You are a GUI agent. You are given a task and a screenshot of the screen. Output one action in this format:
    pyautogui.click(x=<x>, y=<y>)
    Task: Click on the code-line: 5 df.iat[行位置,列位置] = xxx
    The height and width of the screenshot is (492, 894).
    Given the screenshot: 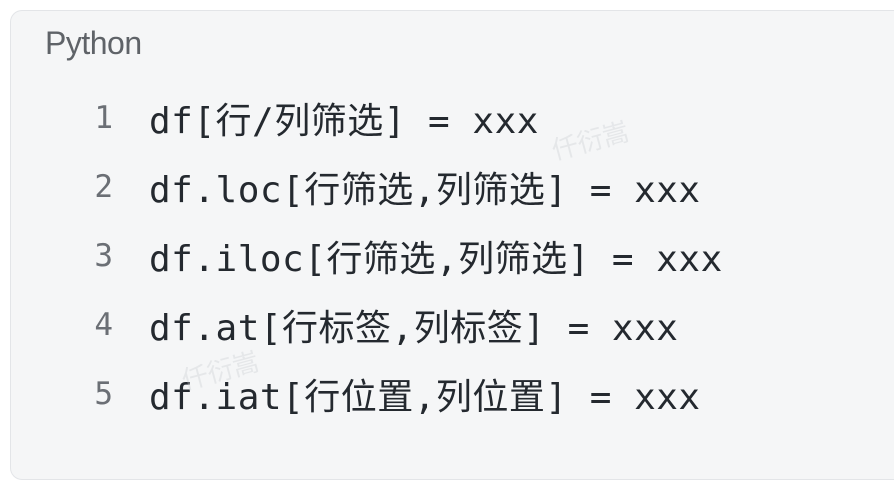 What is the action you would take?
    pyautogui.click(x=367, y=393)
    